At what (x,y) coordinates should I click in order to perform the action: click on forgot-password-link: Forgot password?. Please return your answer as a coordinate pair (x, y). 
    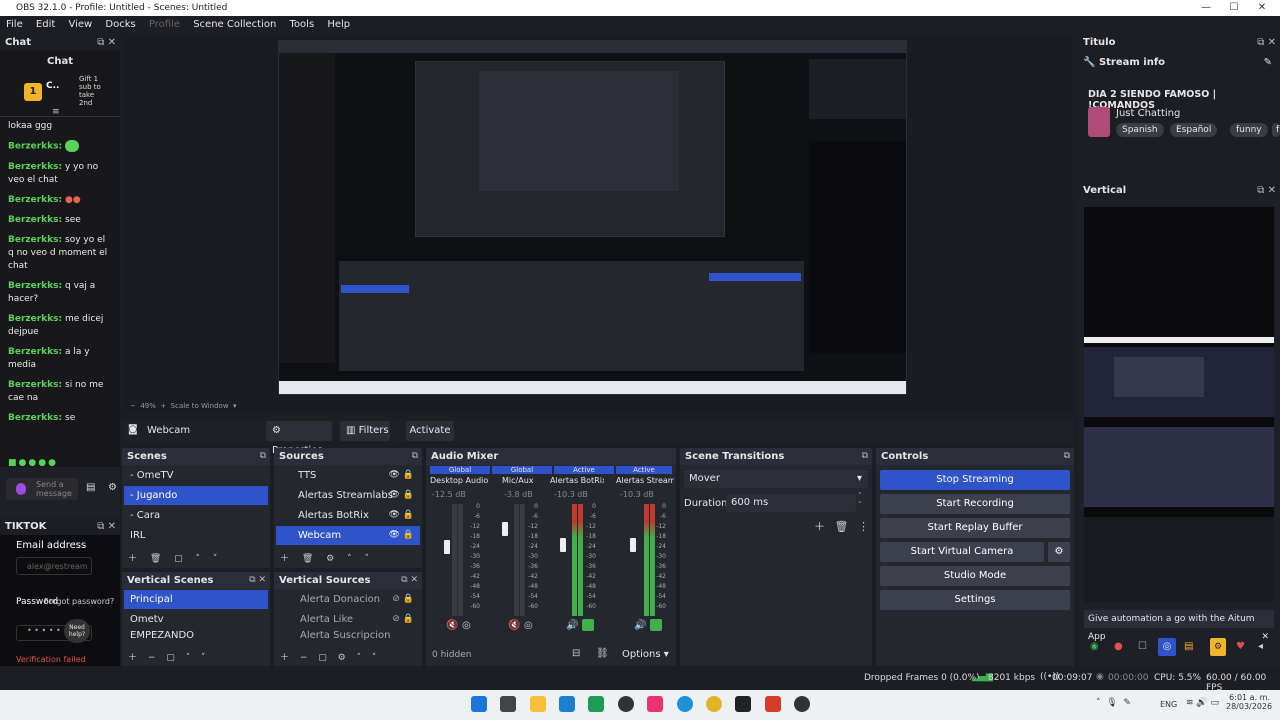
    Looking at the image, I should click on (79, 601).